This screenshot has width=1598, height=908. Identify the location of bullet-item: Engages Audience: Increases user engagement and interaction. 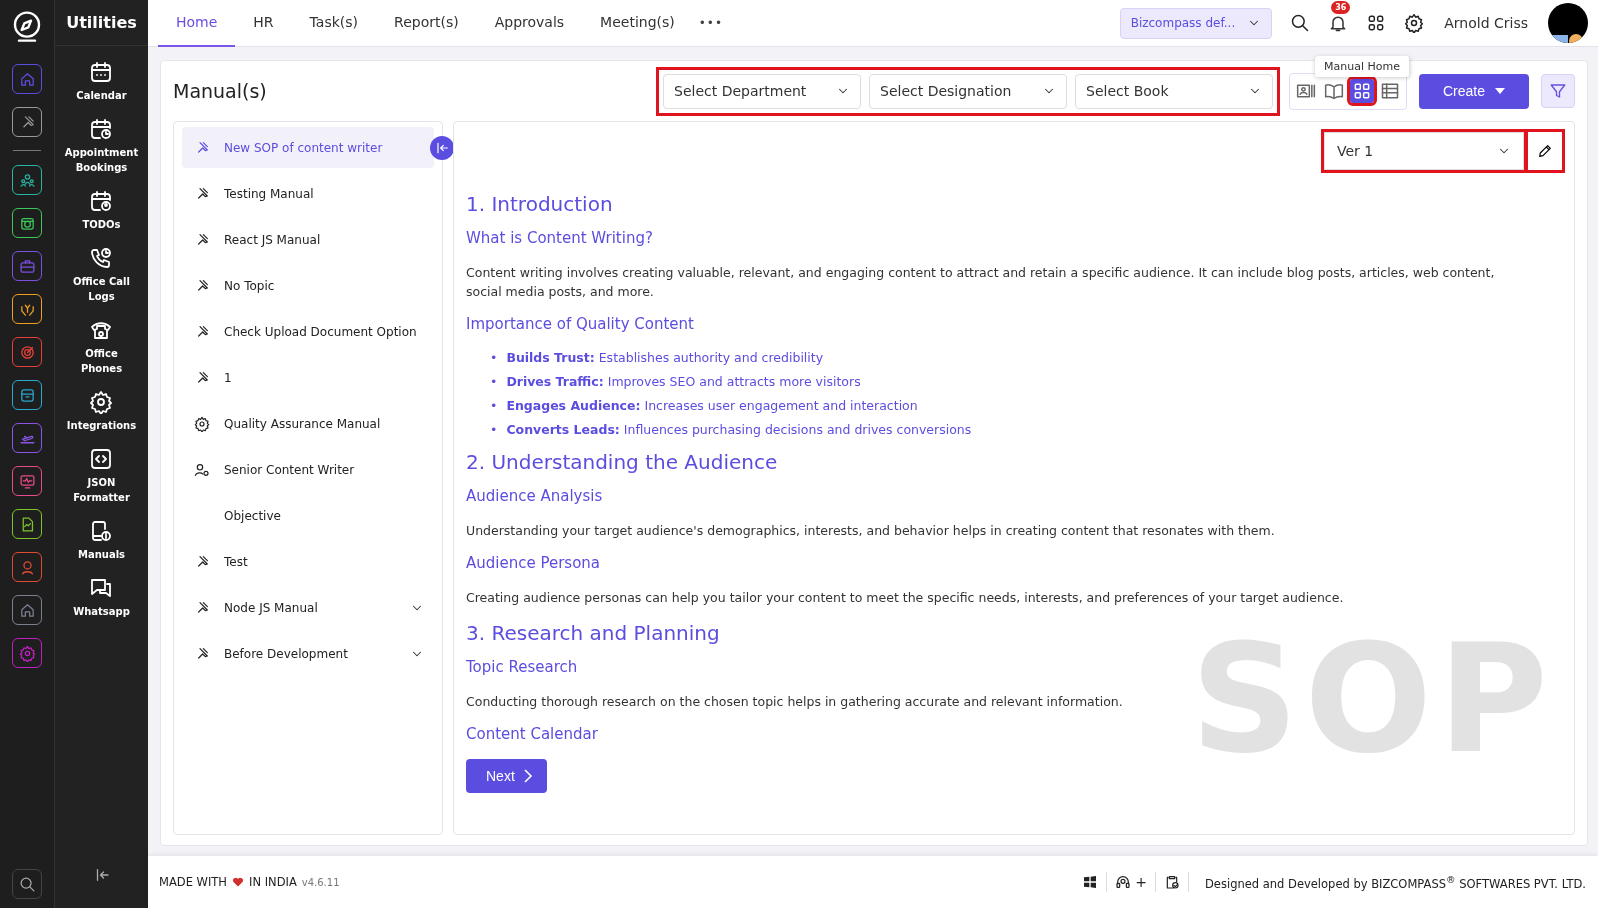
(712, 405).